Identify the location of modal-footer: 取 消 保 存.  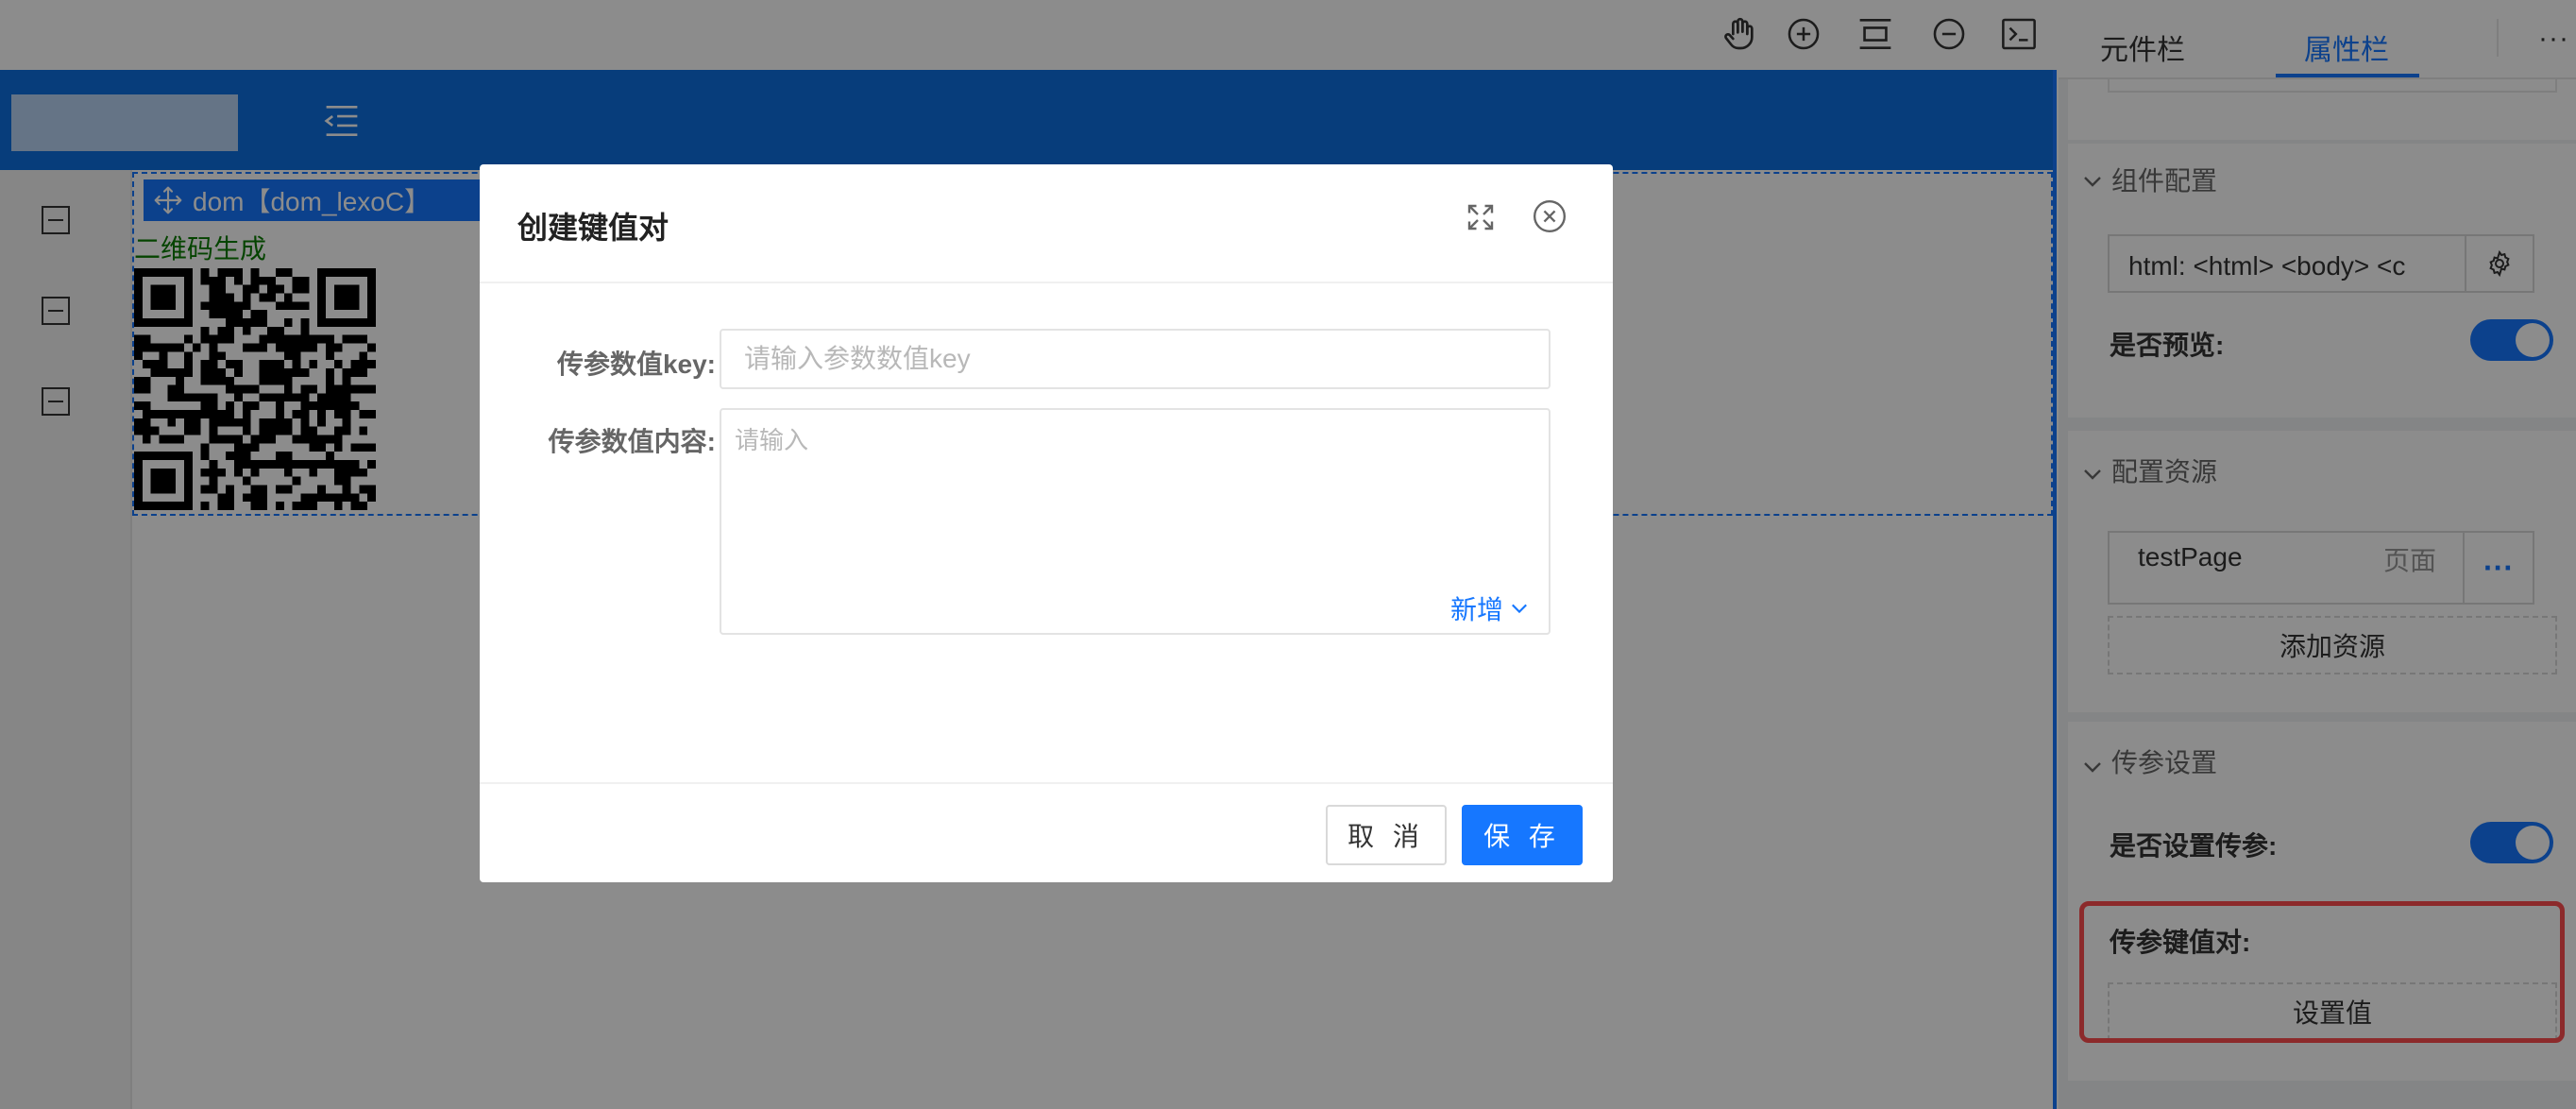
(1046, 832).